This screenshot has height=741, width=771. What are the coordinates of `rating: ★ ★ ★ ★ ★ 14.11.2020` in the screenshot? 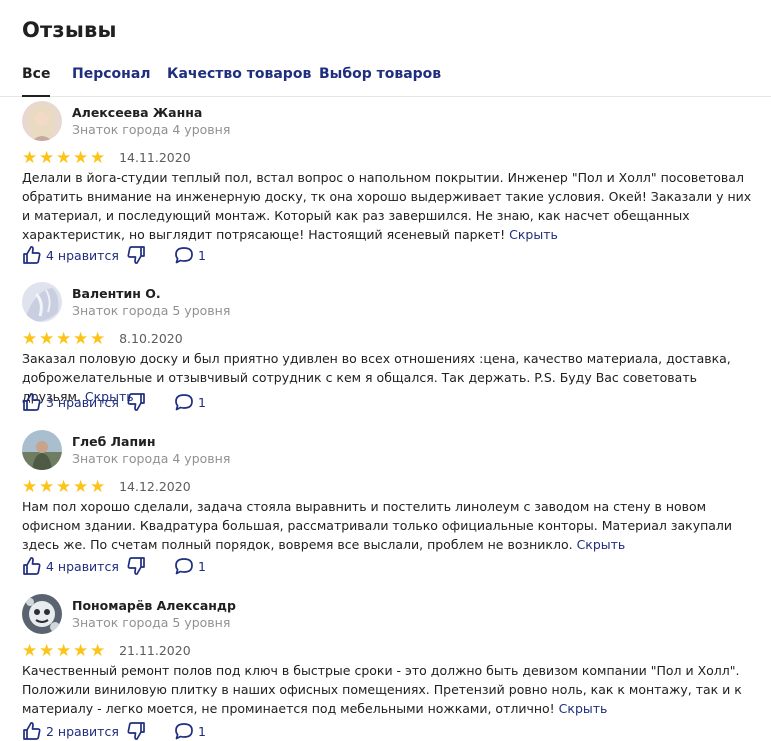 It's located at (106, 157).